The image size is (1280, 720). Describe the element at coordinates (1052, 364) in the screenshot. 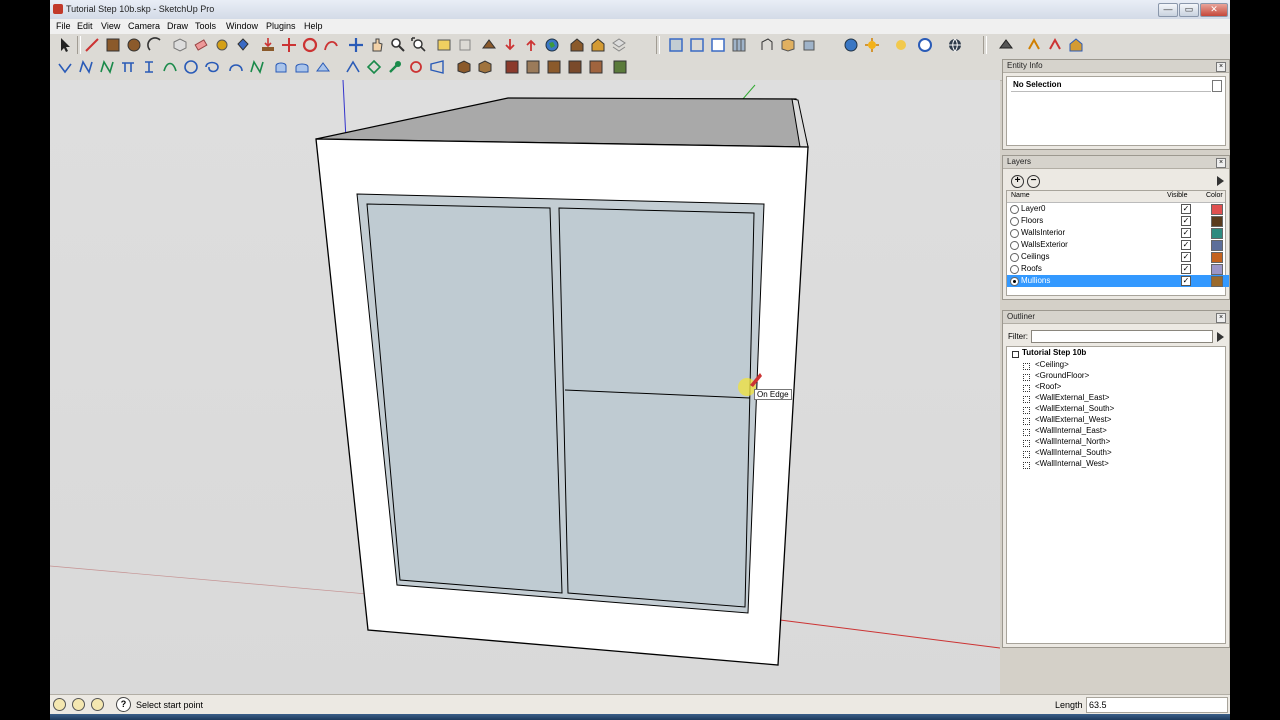

I see `outliner-item: <Ceiling>` at that location.